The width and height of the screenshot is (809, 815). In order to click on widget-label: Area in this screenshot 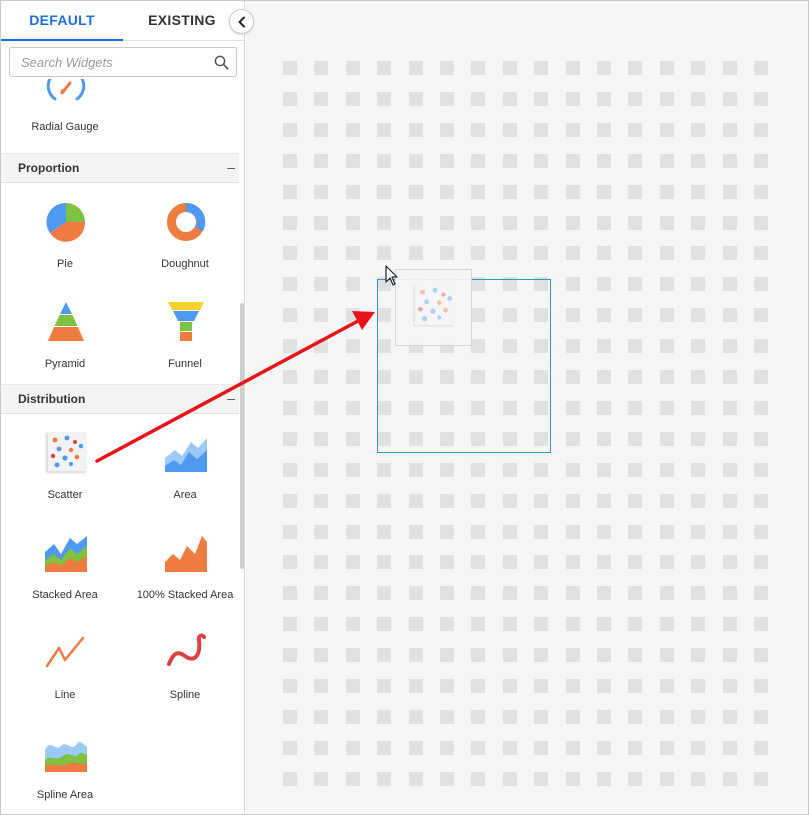, I will do `click(185, 495)`.